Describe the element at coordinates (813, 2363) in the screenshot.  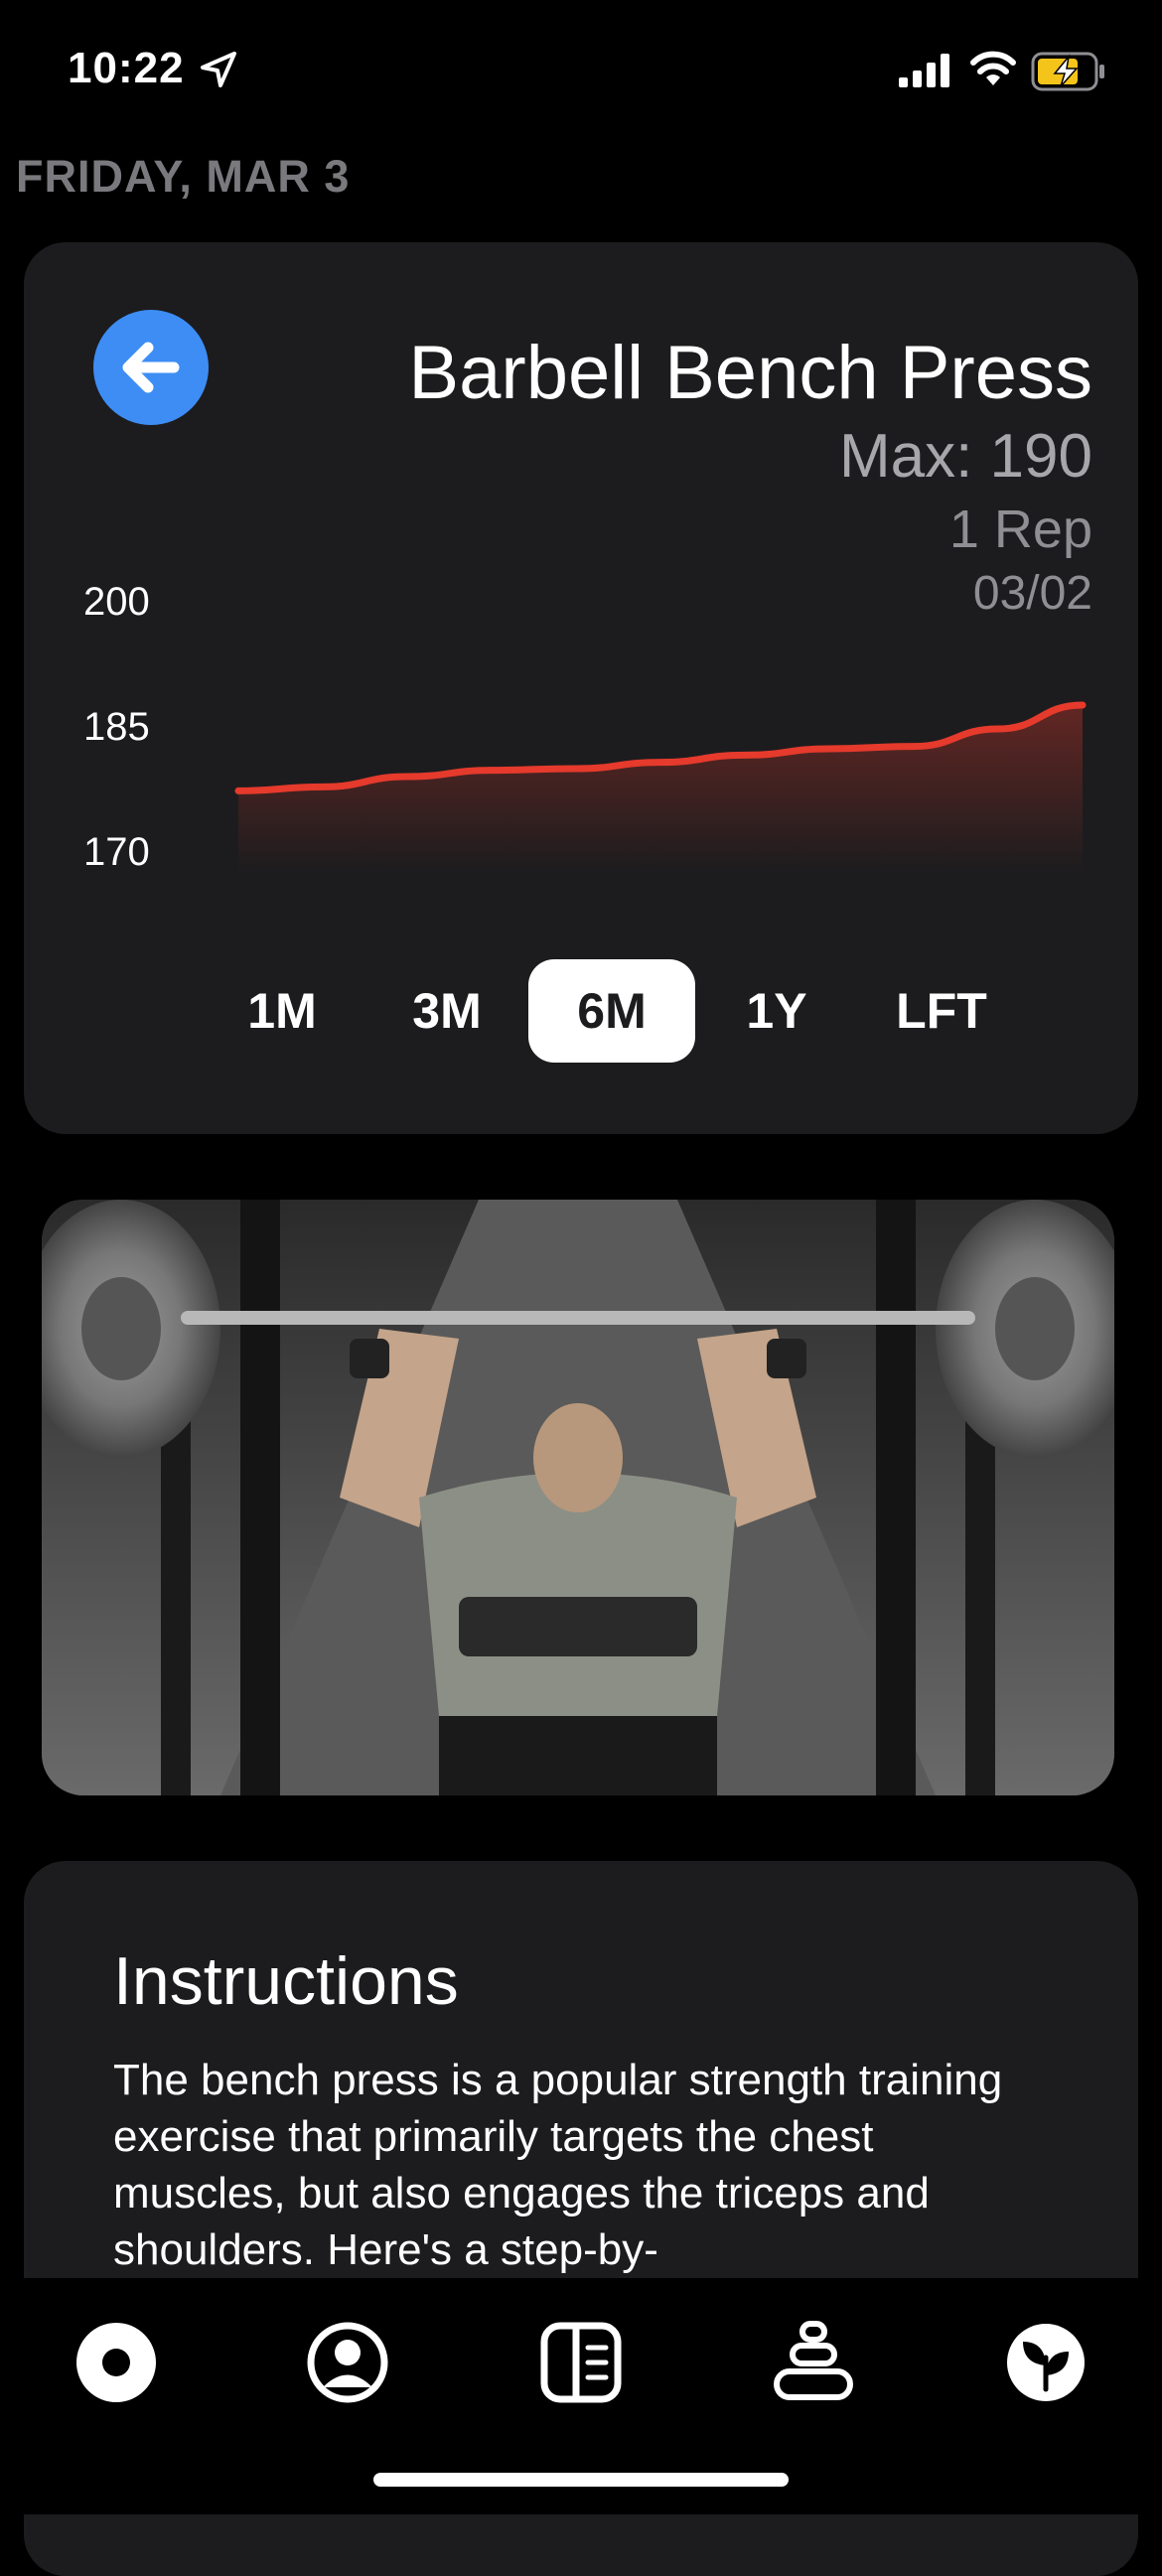
I see `stack-icon` at that location.